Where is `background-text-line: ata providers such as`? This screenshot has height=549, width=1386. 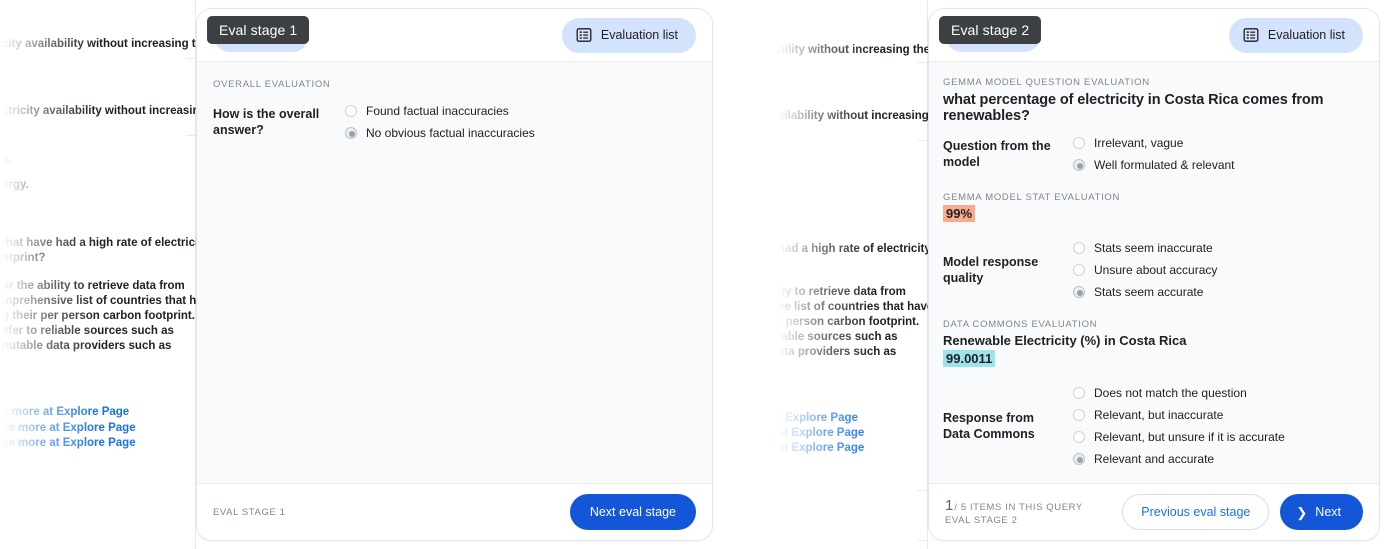
background-text-line: ata providers such as is located at coordinates (837, 352).